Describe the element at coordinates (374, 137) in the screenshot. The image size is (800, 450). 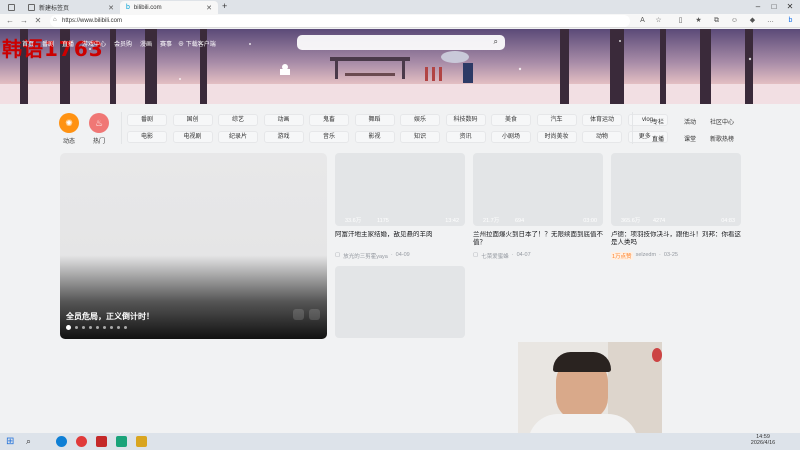
I see `channel-chip: 影视` at that location.